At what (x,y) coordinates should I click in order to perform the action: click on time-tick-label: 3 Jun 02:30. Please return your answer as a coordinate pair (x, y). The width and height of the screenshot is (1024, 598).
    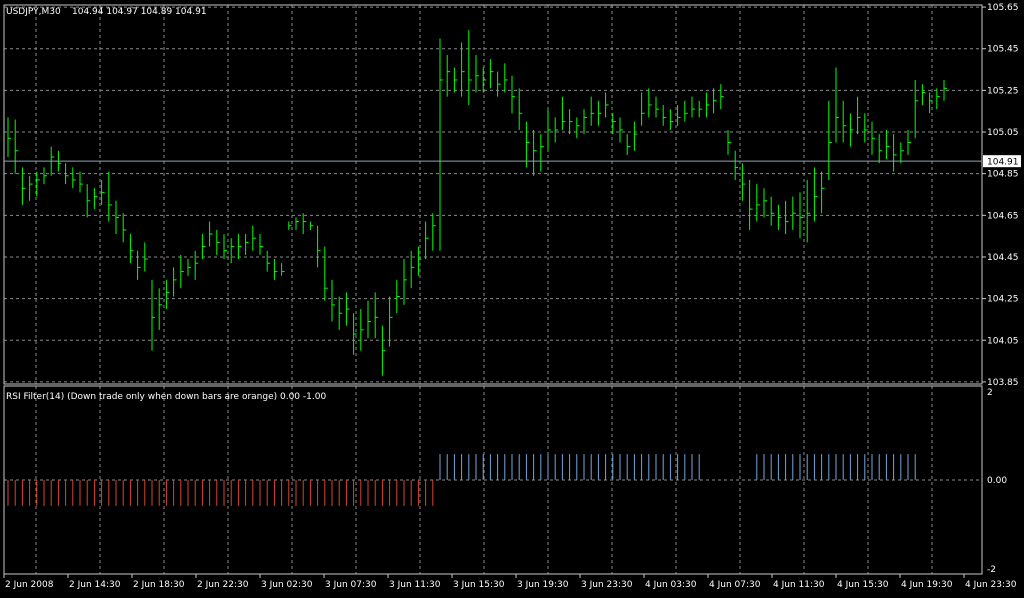
    Looking at the image, I should click on (287, 585).